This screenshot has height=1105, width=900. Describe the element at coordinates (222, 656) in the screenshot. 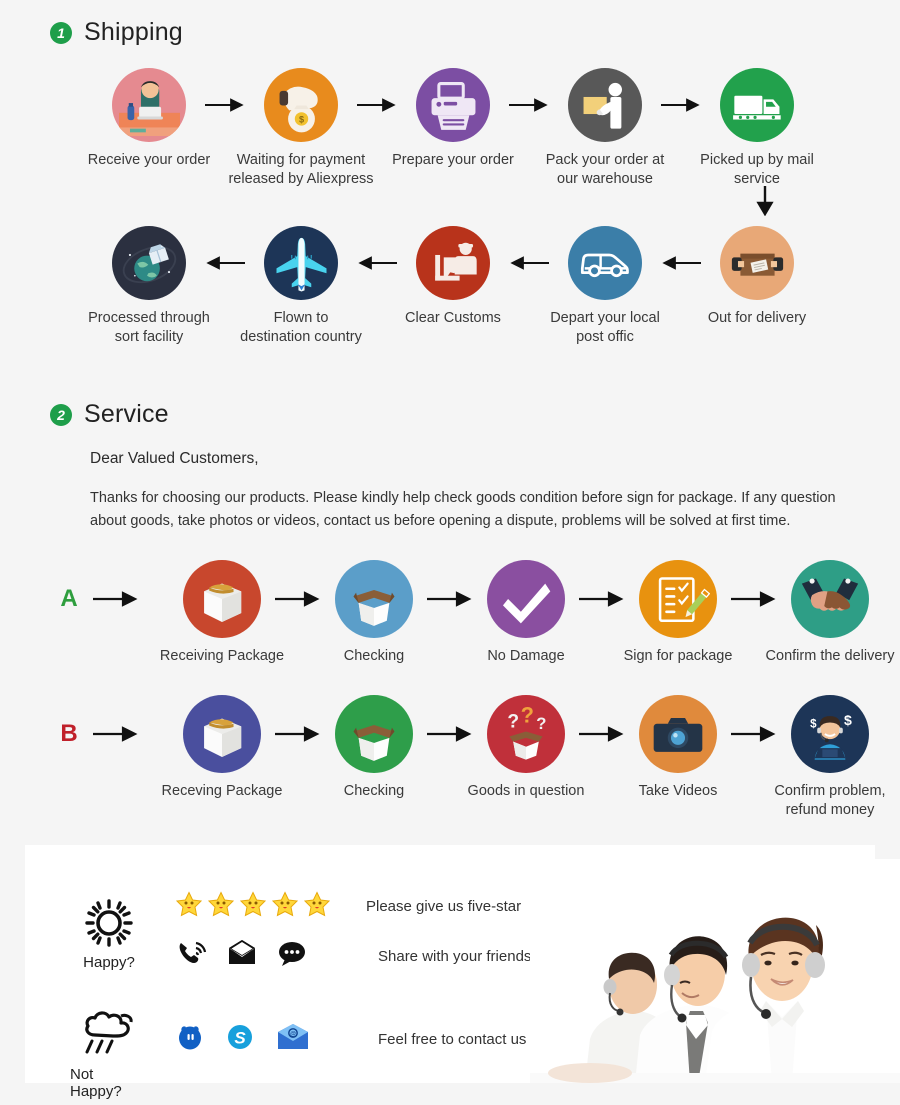

I see `flow-step-label: Receiving Package` at that location.